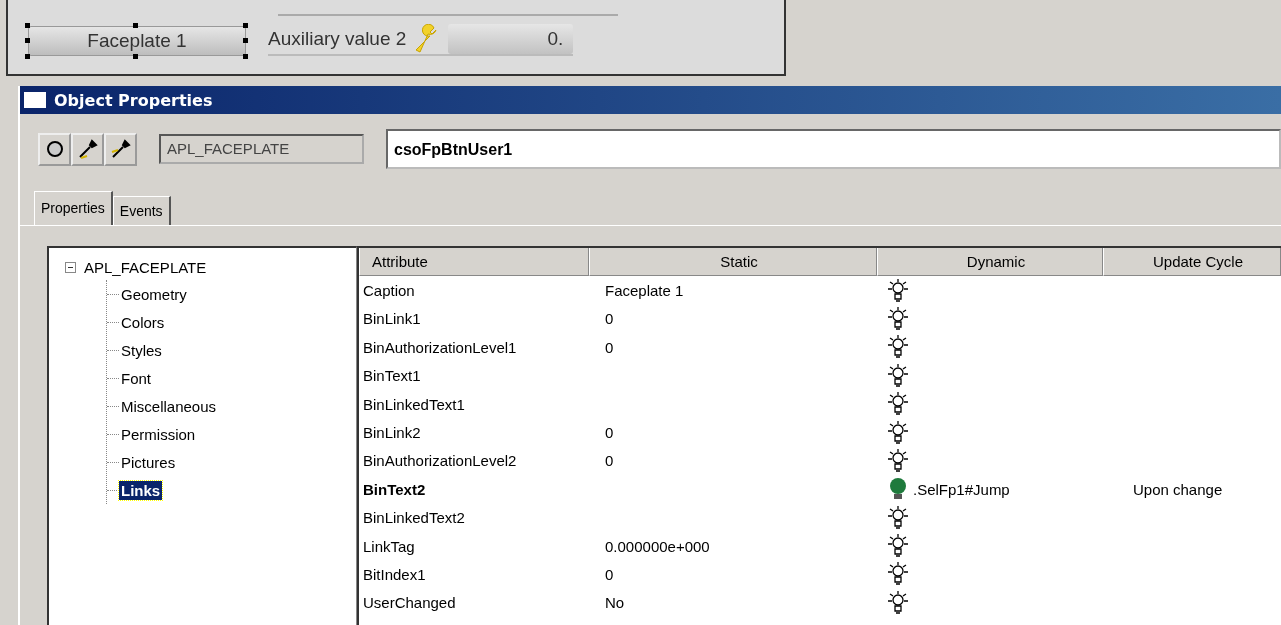  Describe the element at coordinates (1178, 489) in the screenshot. I see `update-cycle-cell-text: Upon change` at that location.